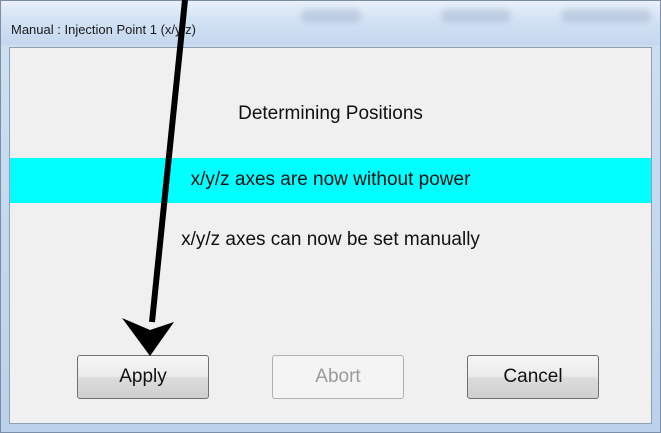 The width and height of the screenshot is (661, 433). I want to click on status-message: x/y/z axes are now without power, so click(330, 179).